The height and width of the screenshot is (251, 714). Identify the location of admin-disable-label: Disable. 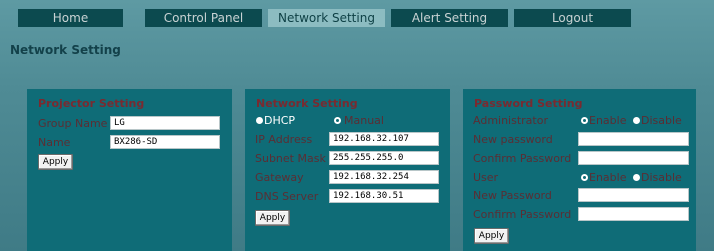
(661, 120).